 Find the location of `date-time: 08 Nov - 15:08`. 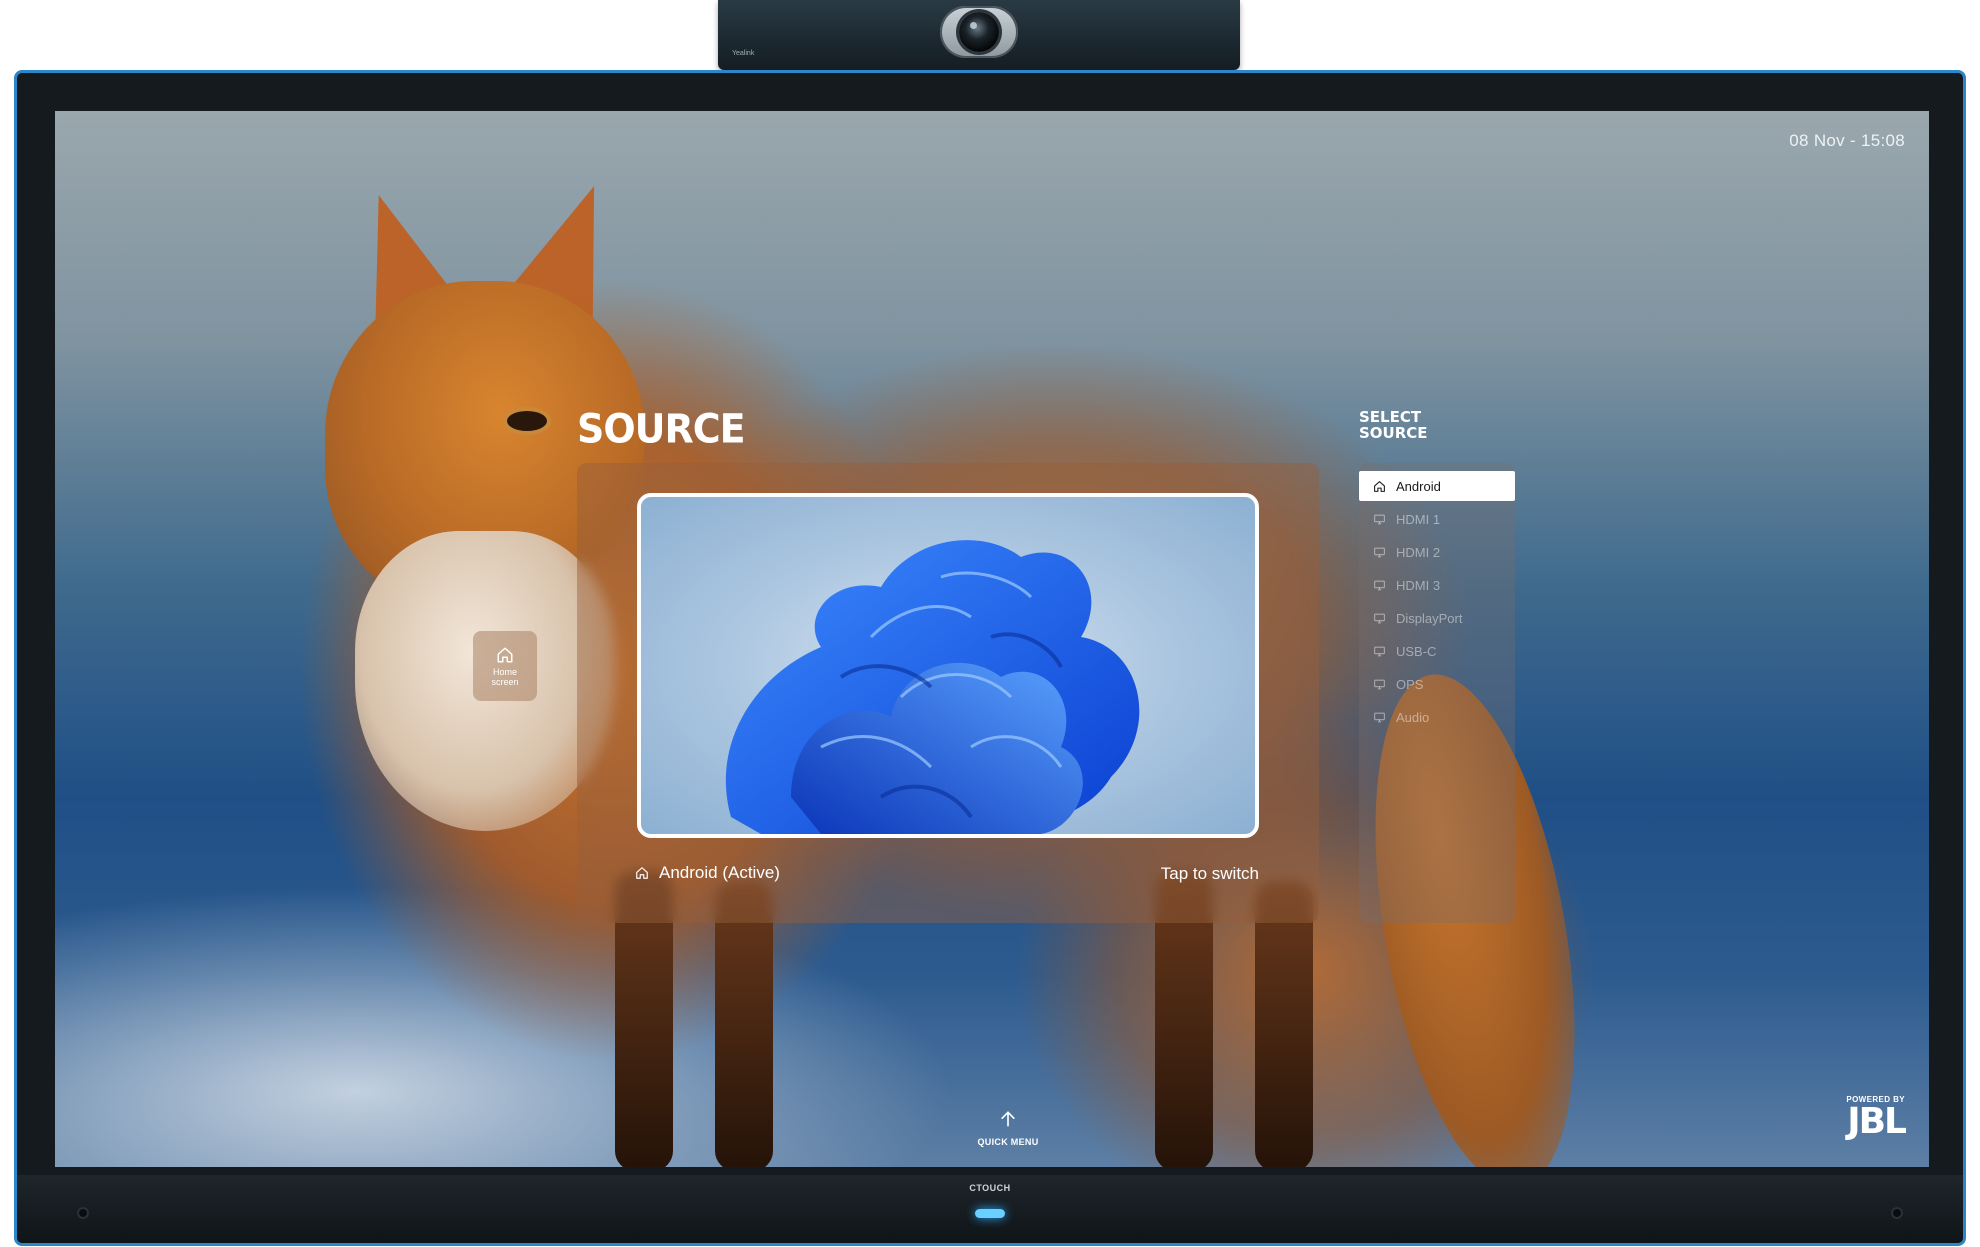

date-time: 08 Nov - 15:08 is located at coordinates (1847, 140).